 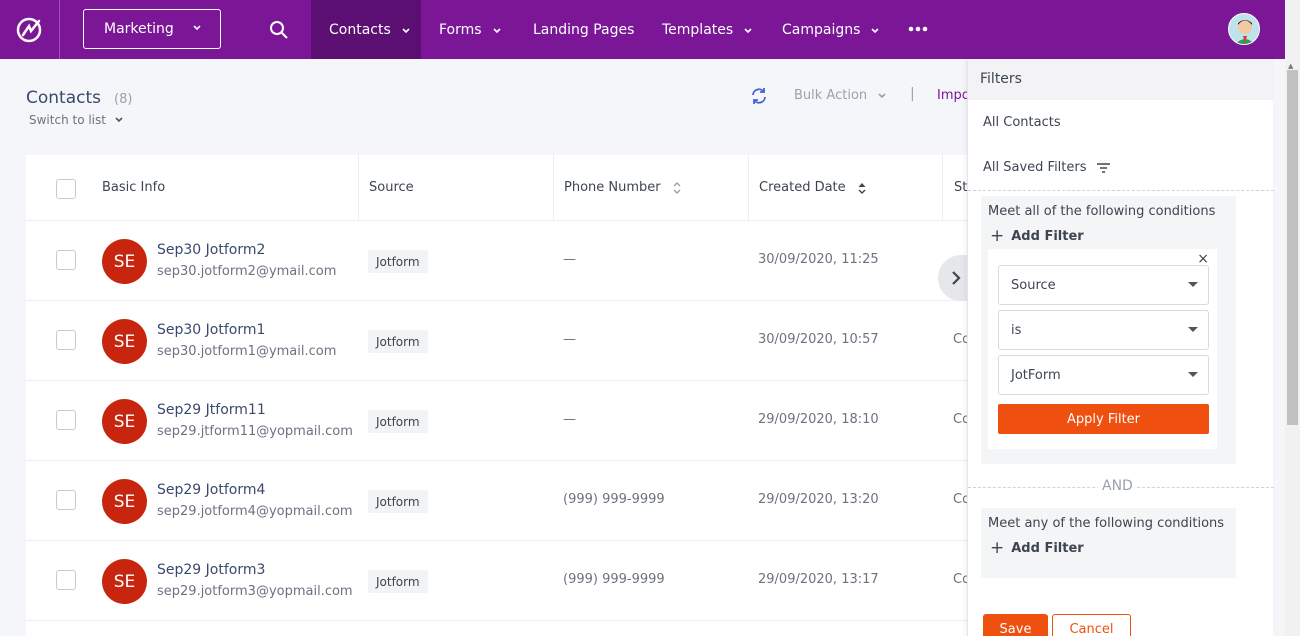 I want to click on more-options-icon, so click(x=918, y=29).